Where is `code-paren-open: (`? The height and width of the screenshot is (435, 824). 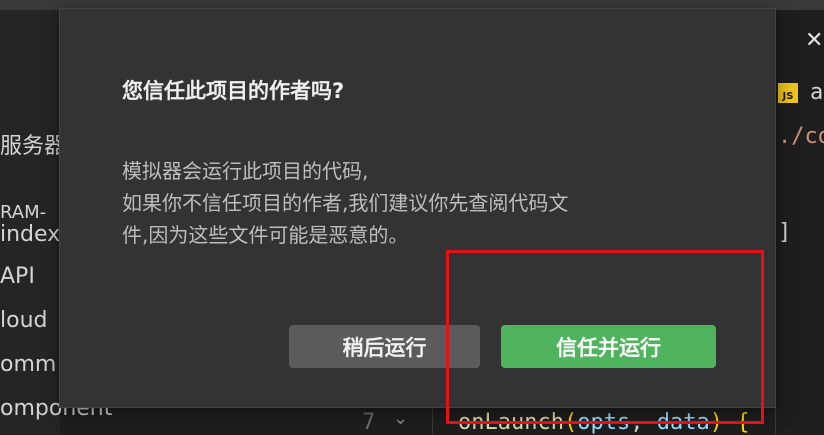 code-paren-open: ( is located at coordinates (570, 422).